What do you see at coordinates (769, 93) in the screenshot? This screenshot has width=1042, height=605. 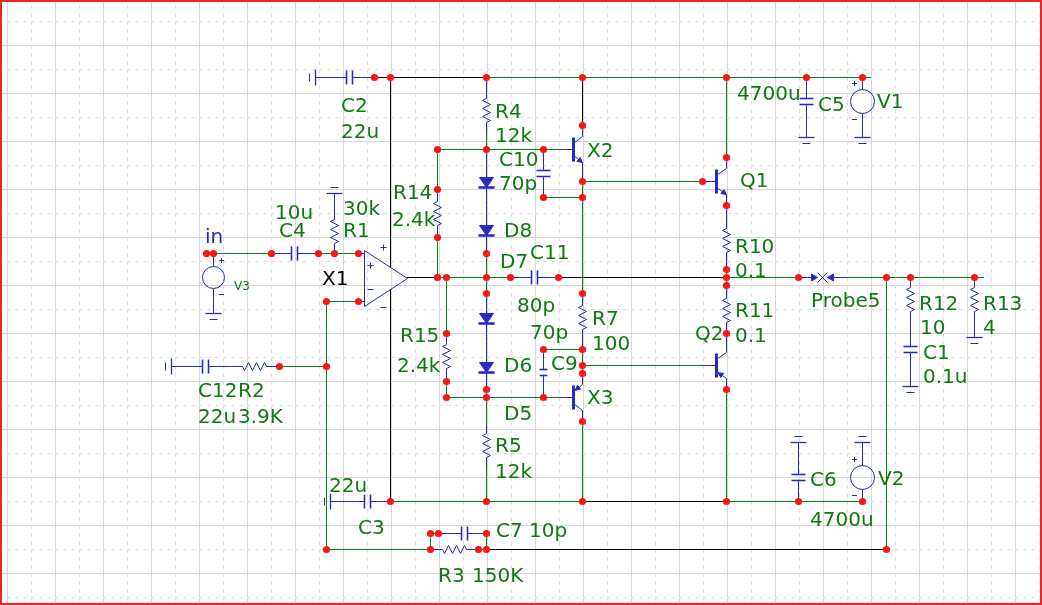 I see `value-label: 4700u` at bounding box center [769, 93].